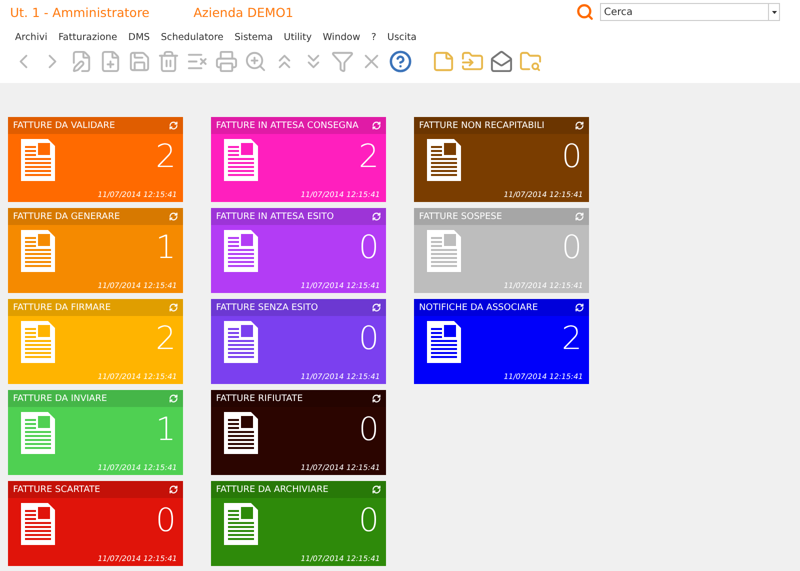  What do you see at coordinates (275, 217) in the screenshot?
I see `tile-title: FATTURE IN ATTESA ESITO` at bounding box center [275, 217].